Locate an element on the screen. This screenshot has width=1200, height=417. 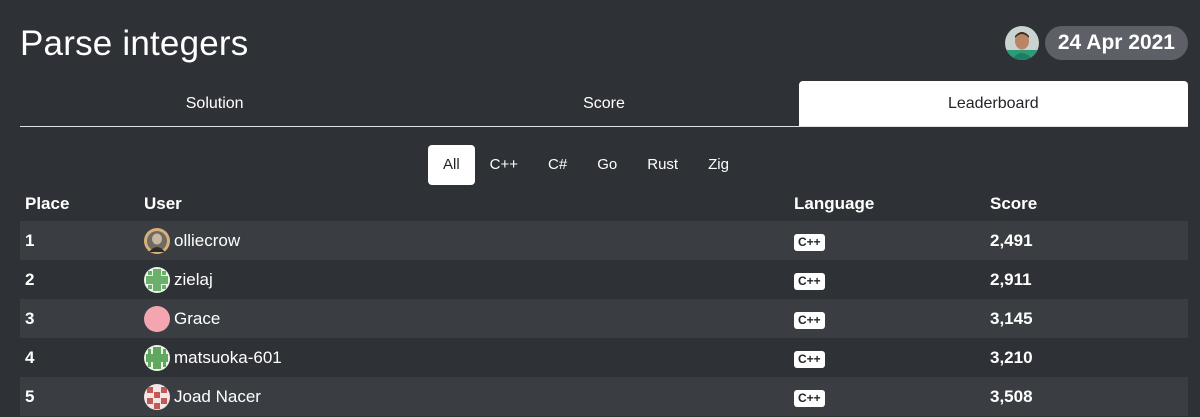
user-link: matsuoka-601 is located at coordinates (228, 358).